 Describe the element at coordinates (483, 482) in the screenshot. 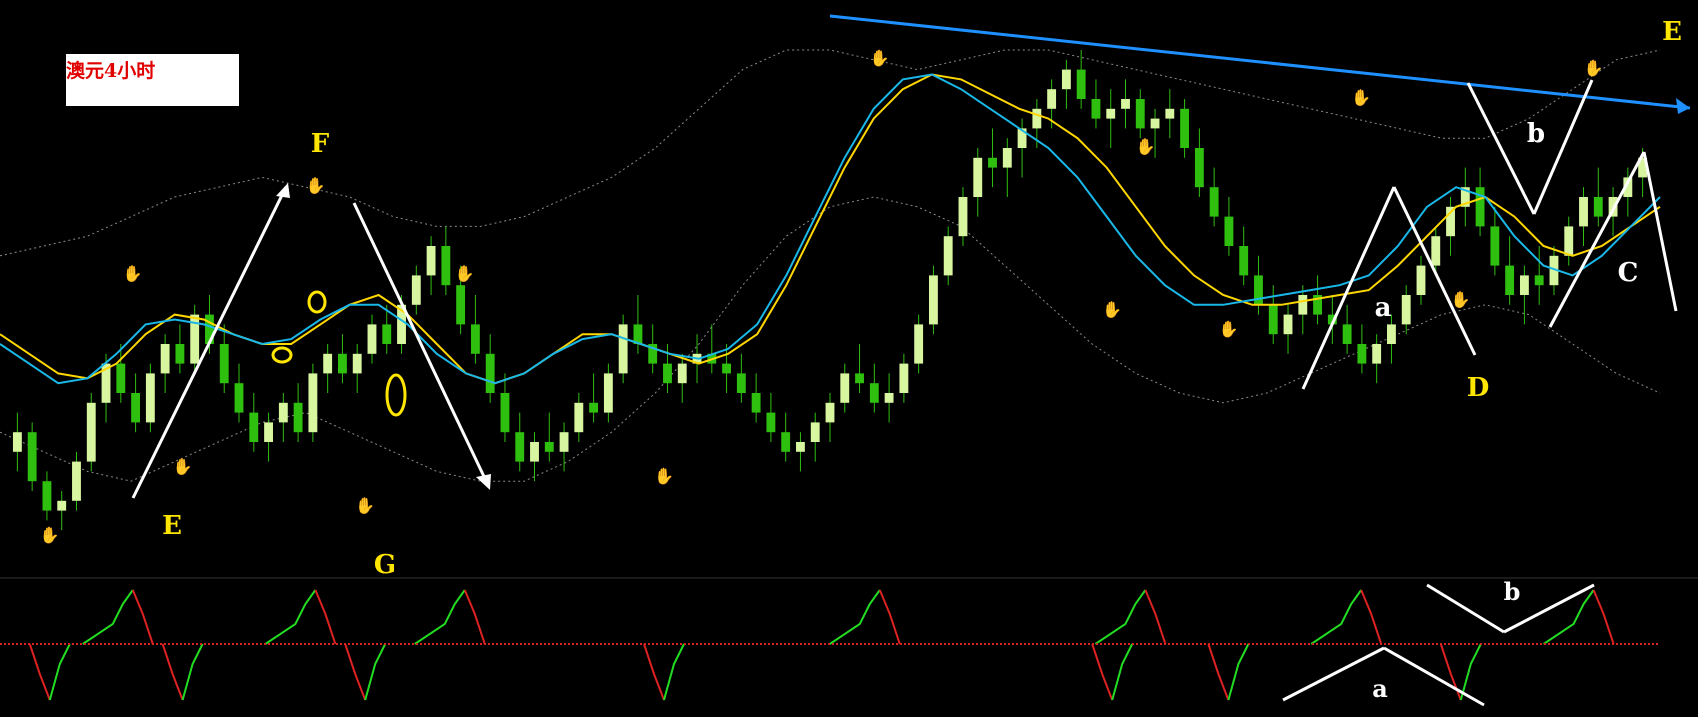

I see `arrow-down-head` at that location.